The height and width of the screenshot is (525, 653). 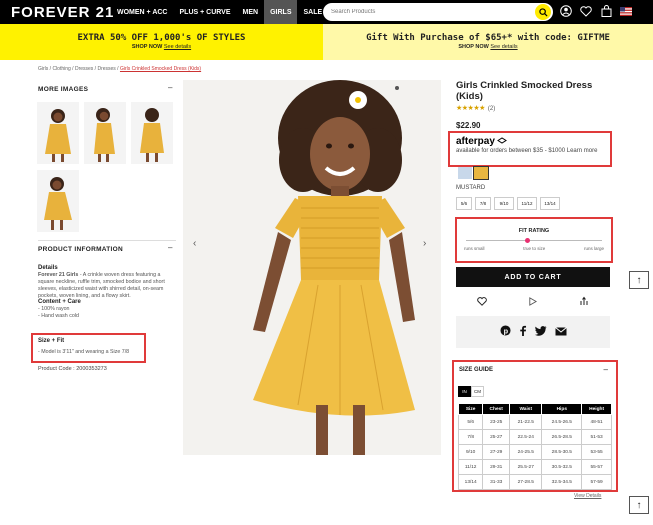 What do you see at coordinates (482, 302) in the screenshot?
I see `wishlist-heart-icon` at bounding box center [482, 302].